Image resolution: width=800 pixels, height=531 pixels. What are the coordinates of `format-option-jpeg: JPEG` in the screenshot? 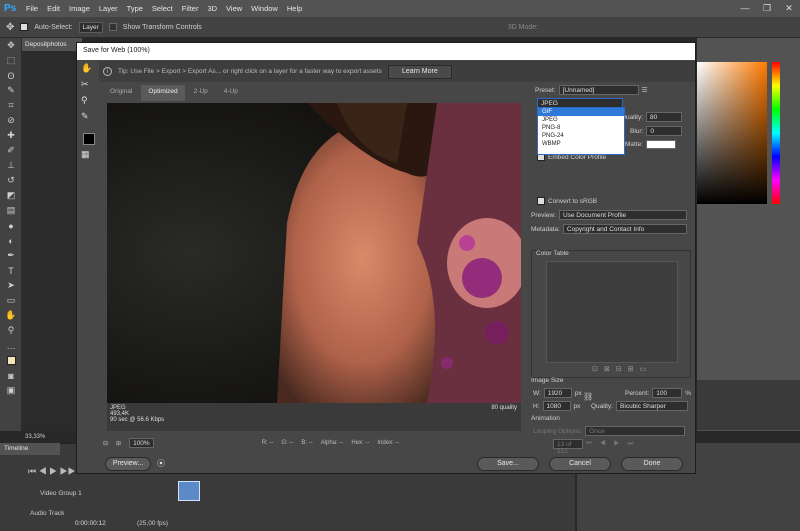 It's located at (581, 120).